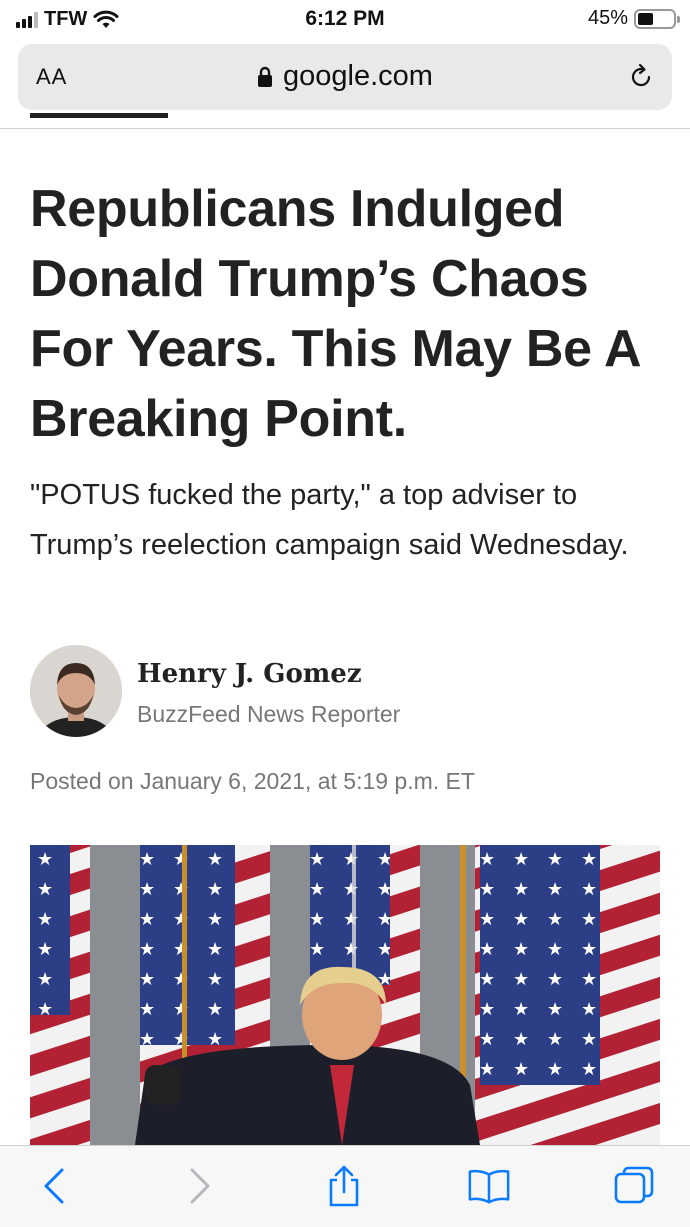 This screenshot has height=1227, width=690. Describe the element at coordinates (657, 18) in the screenshot. I see `battery-icon` at that location.